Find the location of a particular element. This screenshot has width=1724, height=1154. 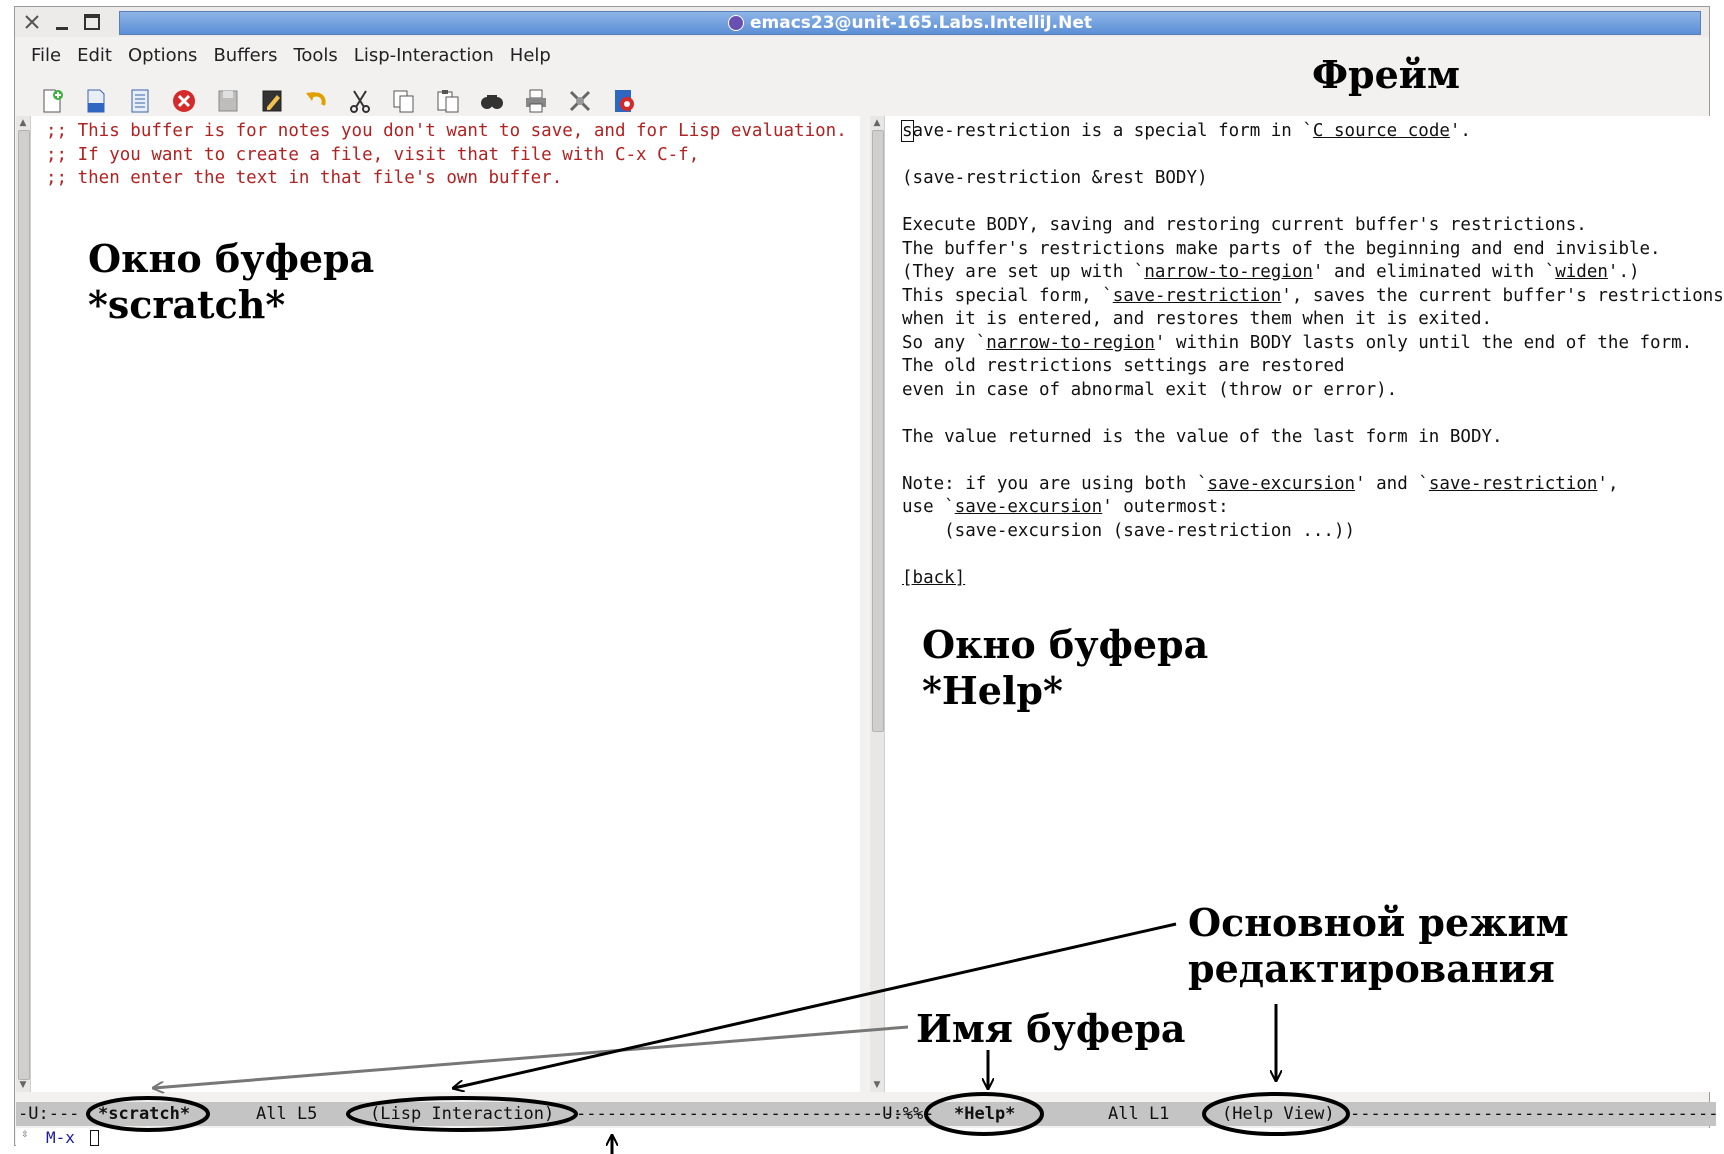

title-bar: emacs23@unit-165.Labs.IntelliJ.Net is located at coordinates (862, 22).